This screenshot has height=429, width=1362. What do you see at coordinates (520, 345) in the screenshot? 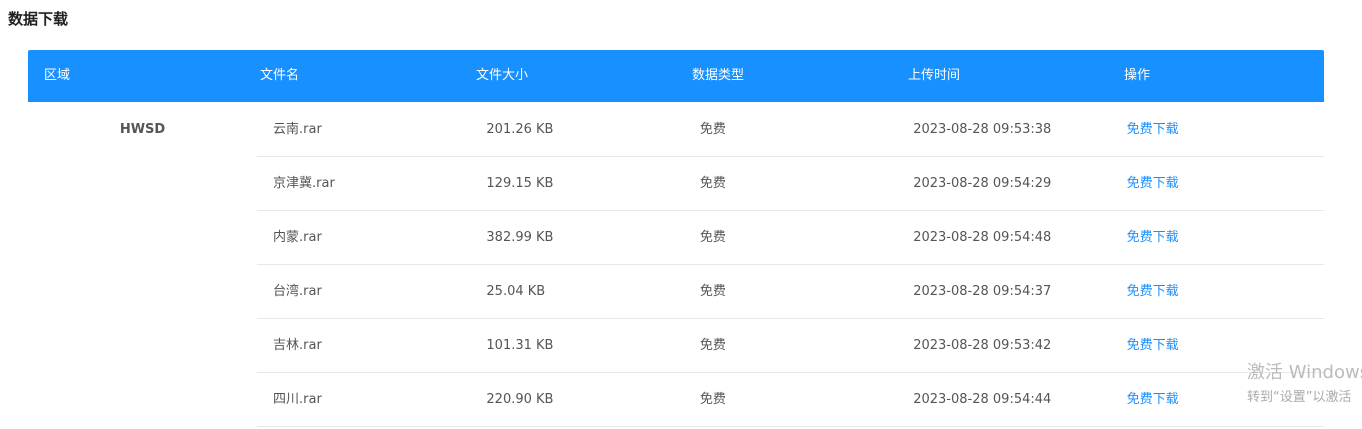
I see `file-size: 101.31 KB` at bounding box center [520, 345].